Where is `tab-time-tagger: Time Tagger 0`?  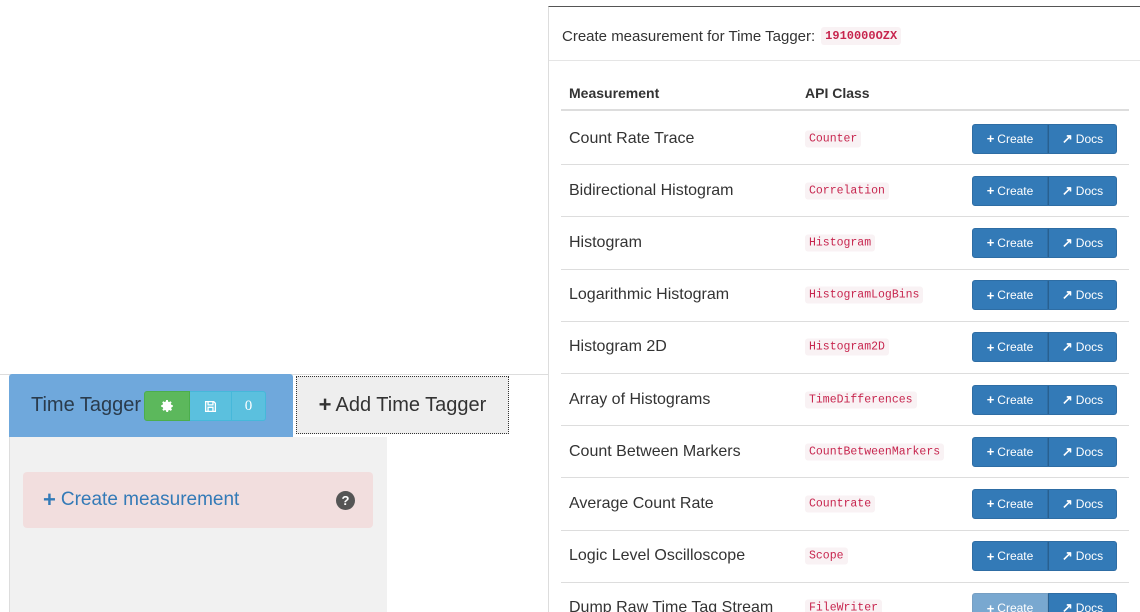 tab-time-tagger: Time Tagger 0 is located at coordinates (151, 405).